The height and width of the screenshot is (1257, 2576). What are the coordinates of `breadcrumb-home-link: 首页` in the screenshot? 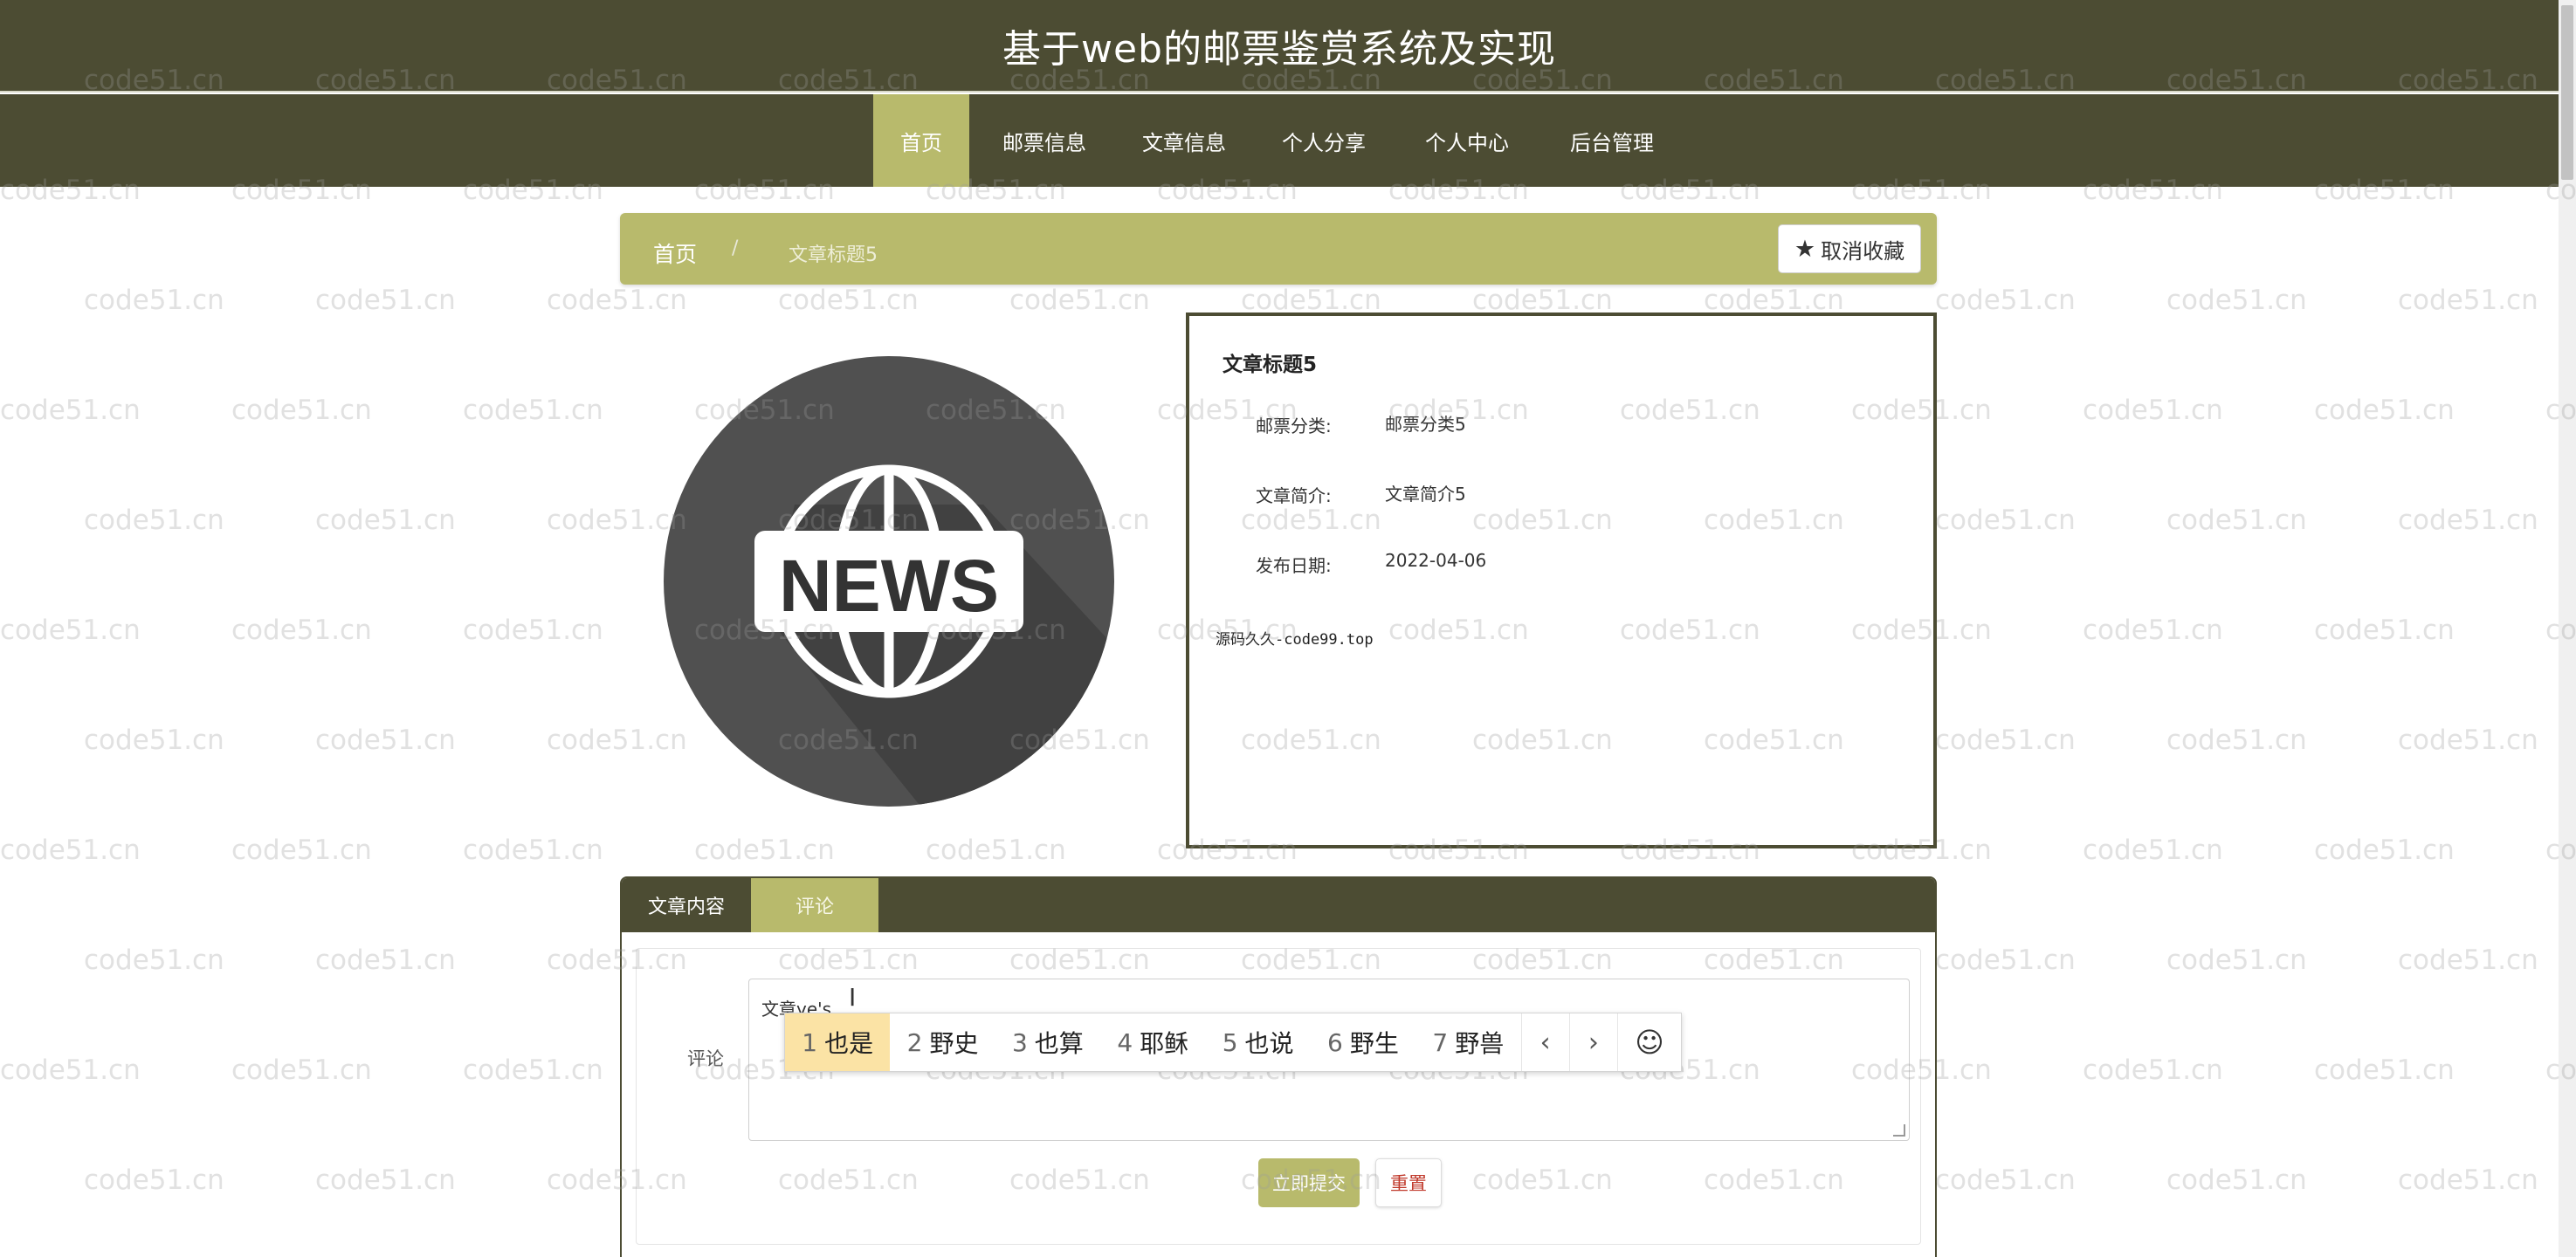 It's located at (675, 253).